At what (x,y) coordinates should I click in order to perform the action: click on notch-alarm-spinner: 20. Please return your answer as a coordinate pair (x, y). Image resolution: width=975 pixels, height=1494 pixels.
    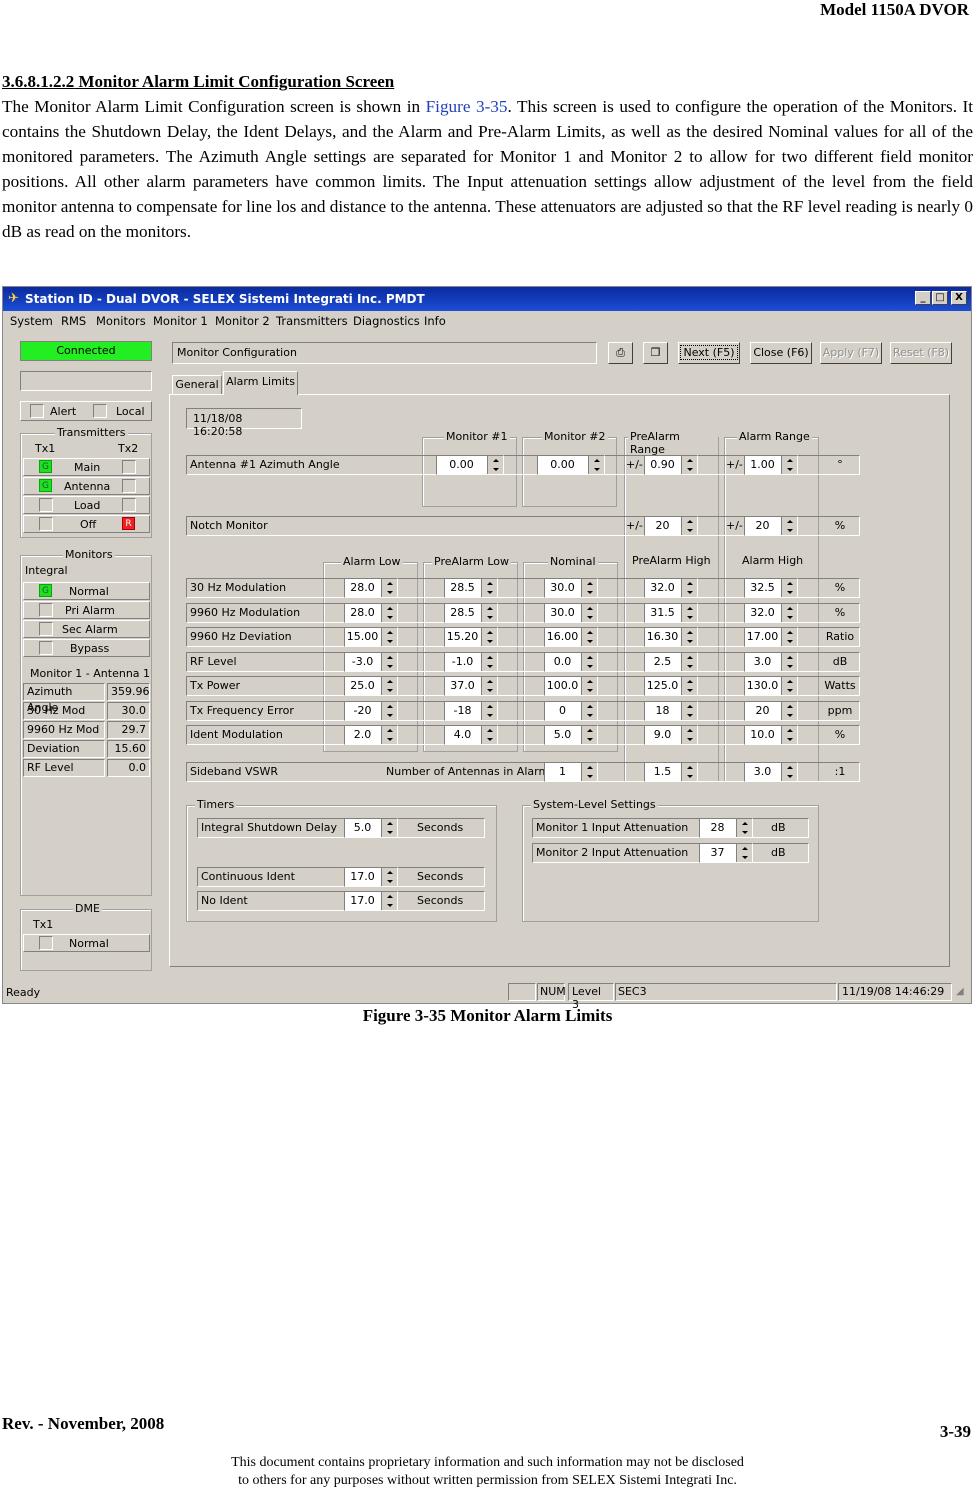
    Looking at the image, I should click on (771, 526).